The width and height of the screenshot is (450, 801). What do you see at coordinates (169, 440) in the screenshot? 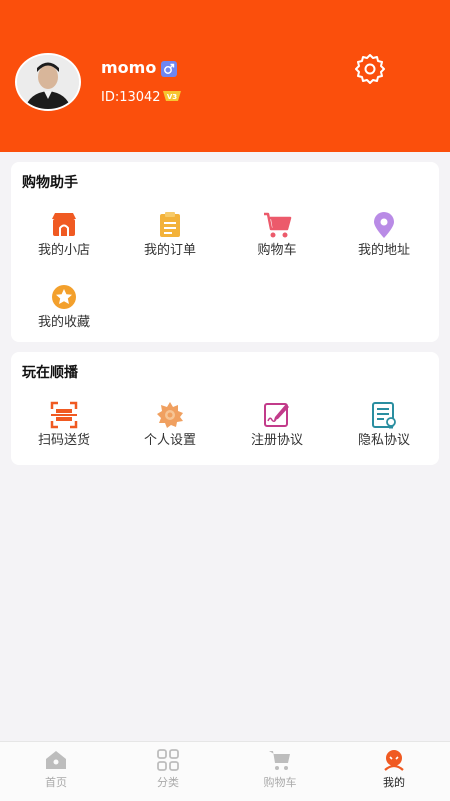
I see `personal-settings-label: 个人设置` at bounding box center [169, 440].